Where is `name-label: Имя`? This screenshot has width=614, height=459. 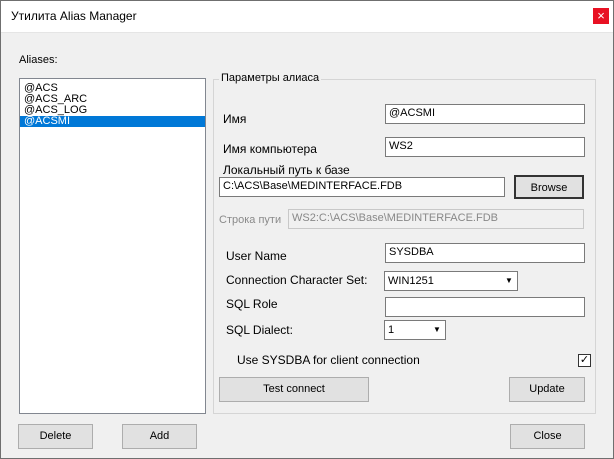
name-label: Имя is located at coordinates (235, 119).